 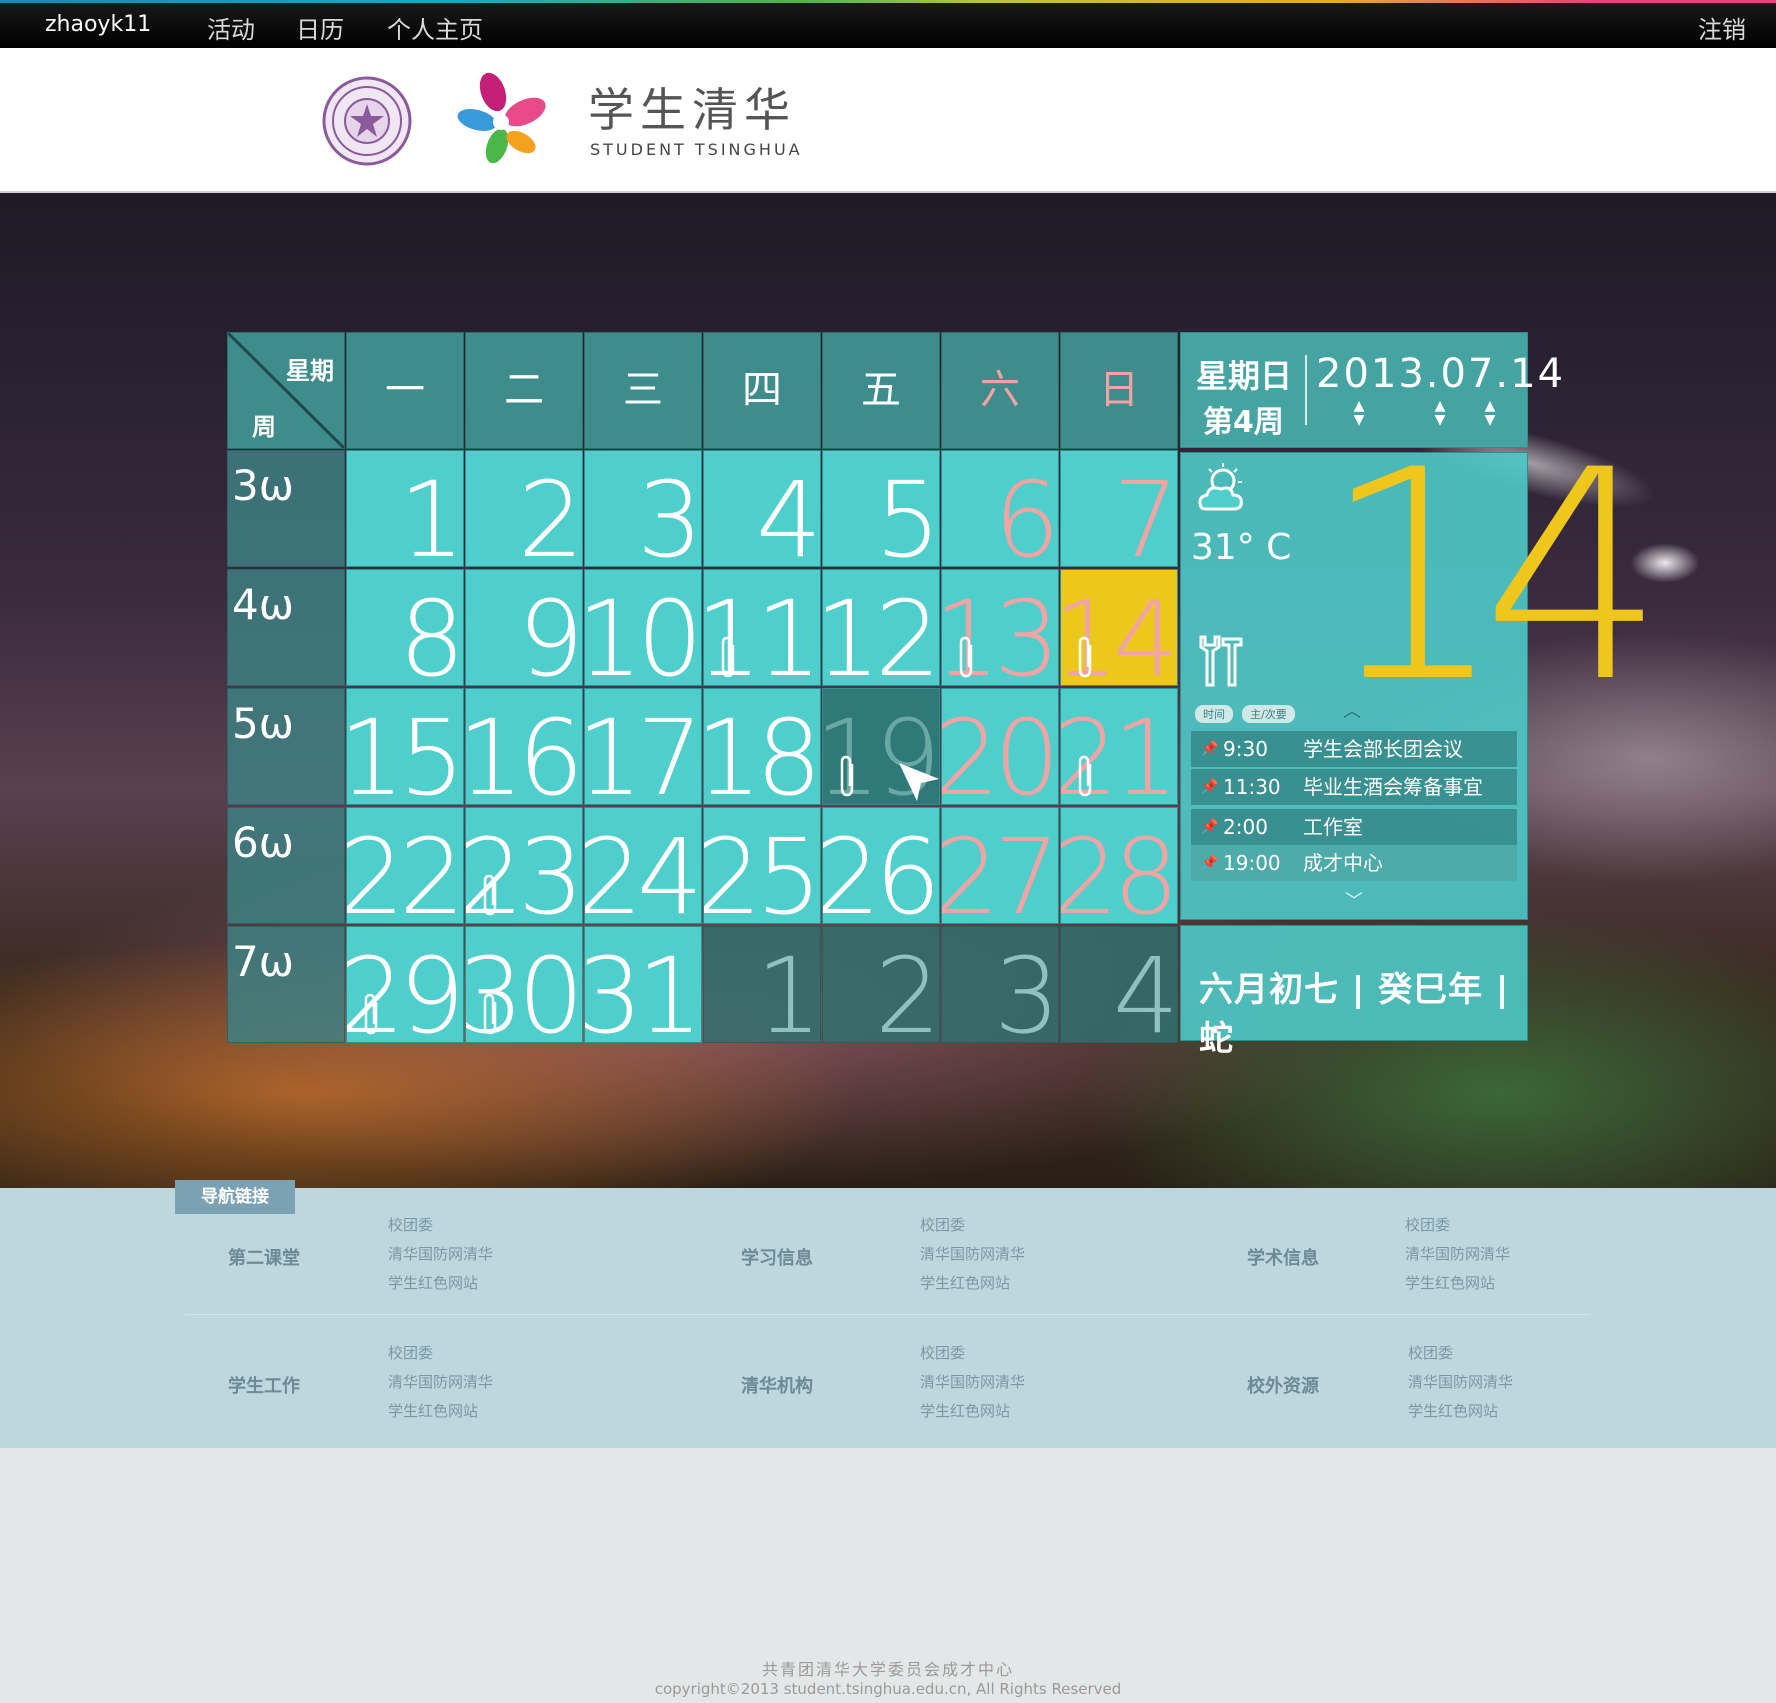 I want to click on day-number: 7, so click(x=1144, y=513).